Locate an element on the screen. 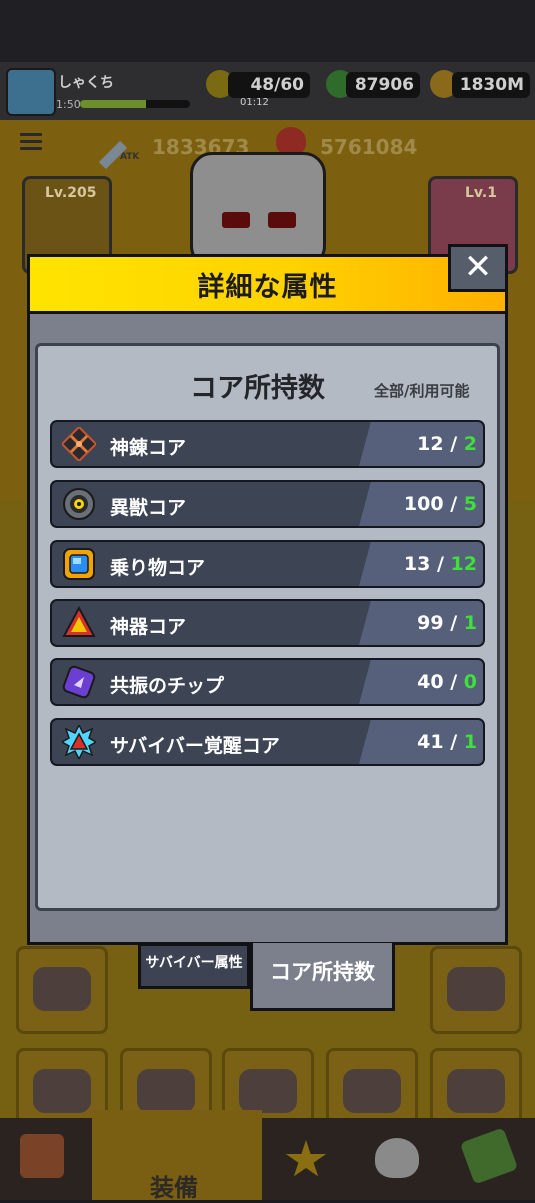 The width and height of the screenshot is (535, 1203). divine-core-icon is located at coordinates (79, 444).